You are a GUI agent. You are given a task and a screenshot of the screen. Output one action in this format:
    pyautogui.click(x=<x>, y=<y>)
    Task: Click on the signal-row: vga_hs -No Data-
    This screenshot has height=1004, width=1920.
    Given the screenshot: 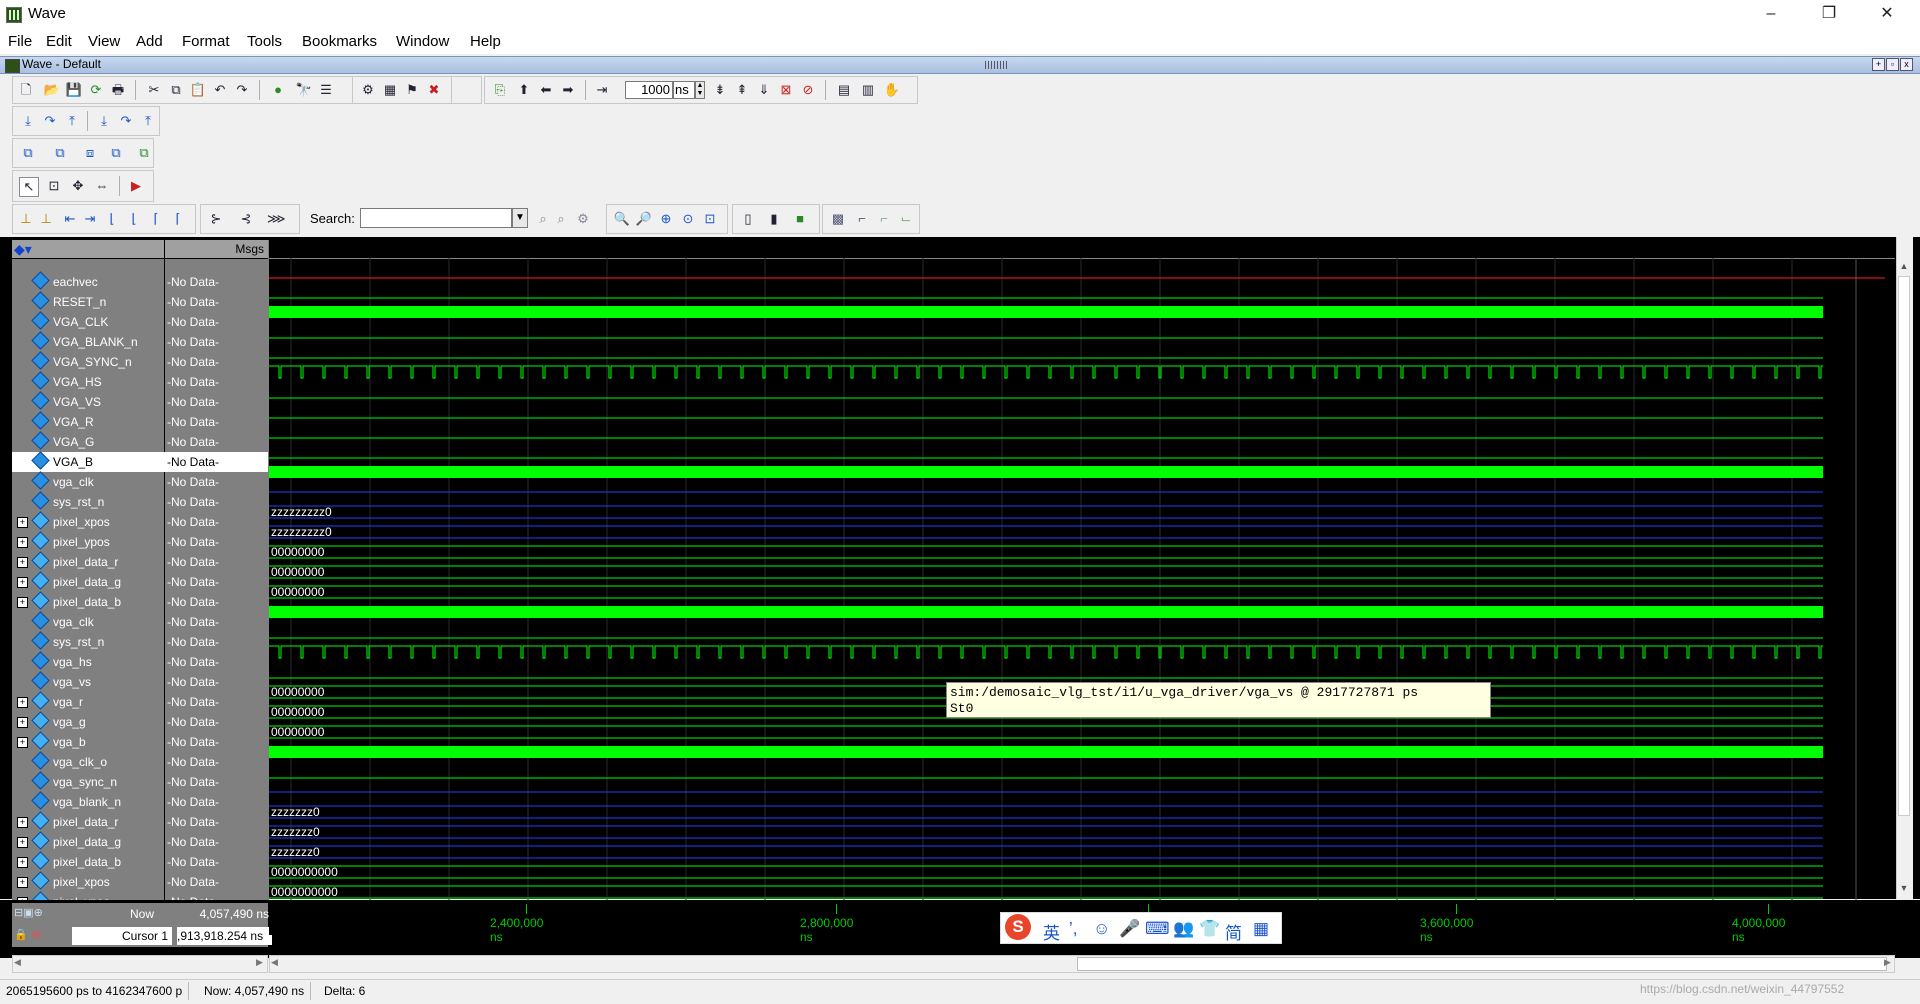 What is the action you would take?
    pyautogui.click(x=140, y=661)
    